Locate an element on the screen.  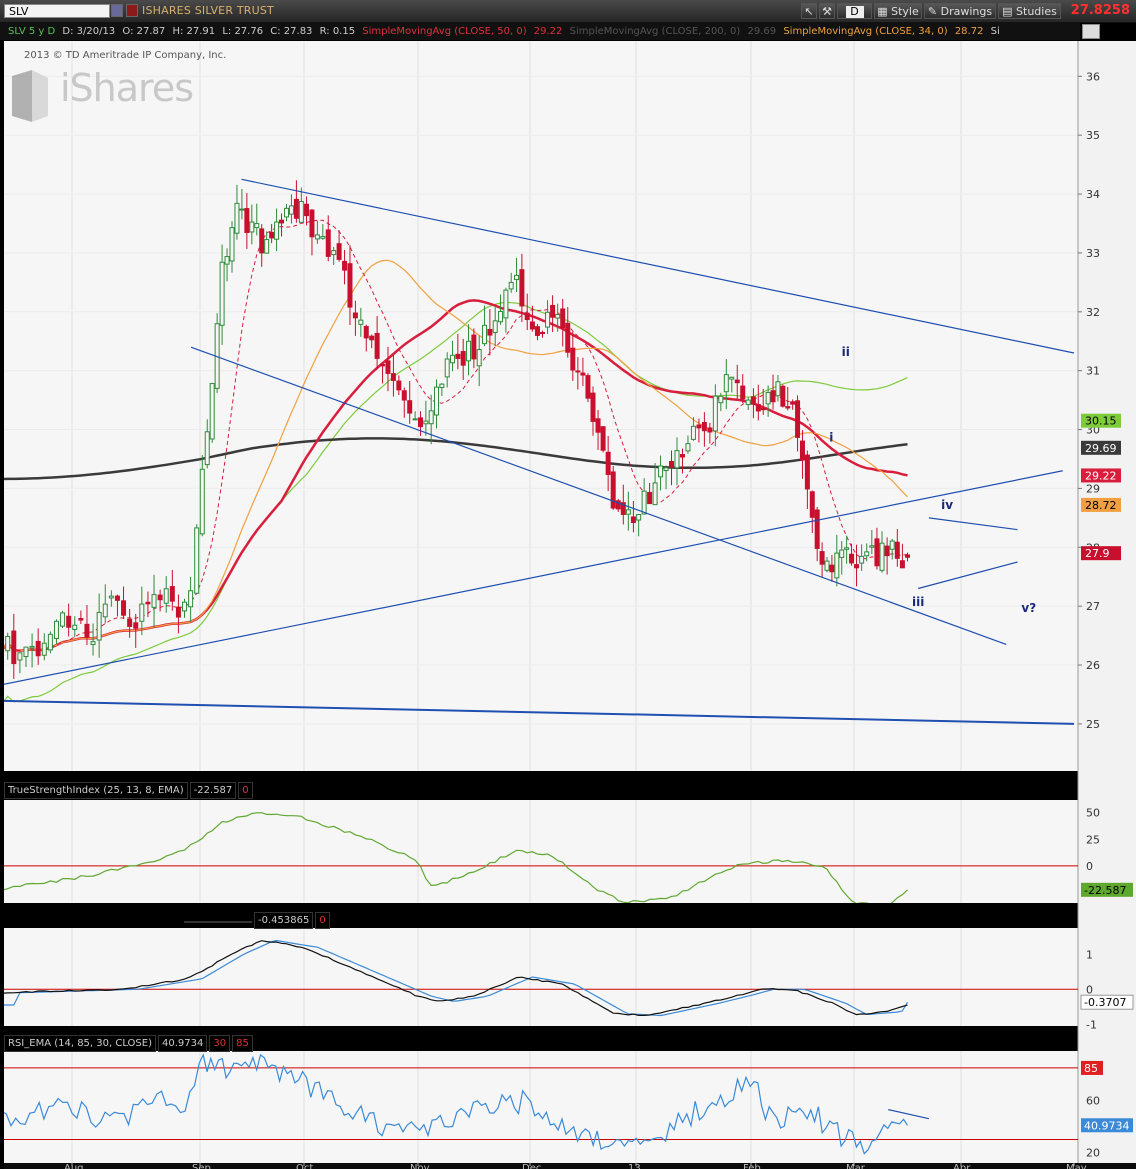
macd-title-obscured is located at coordinates (218, 922).